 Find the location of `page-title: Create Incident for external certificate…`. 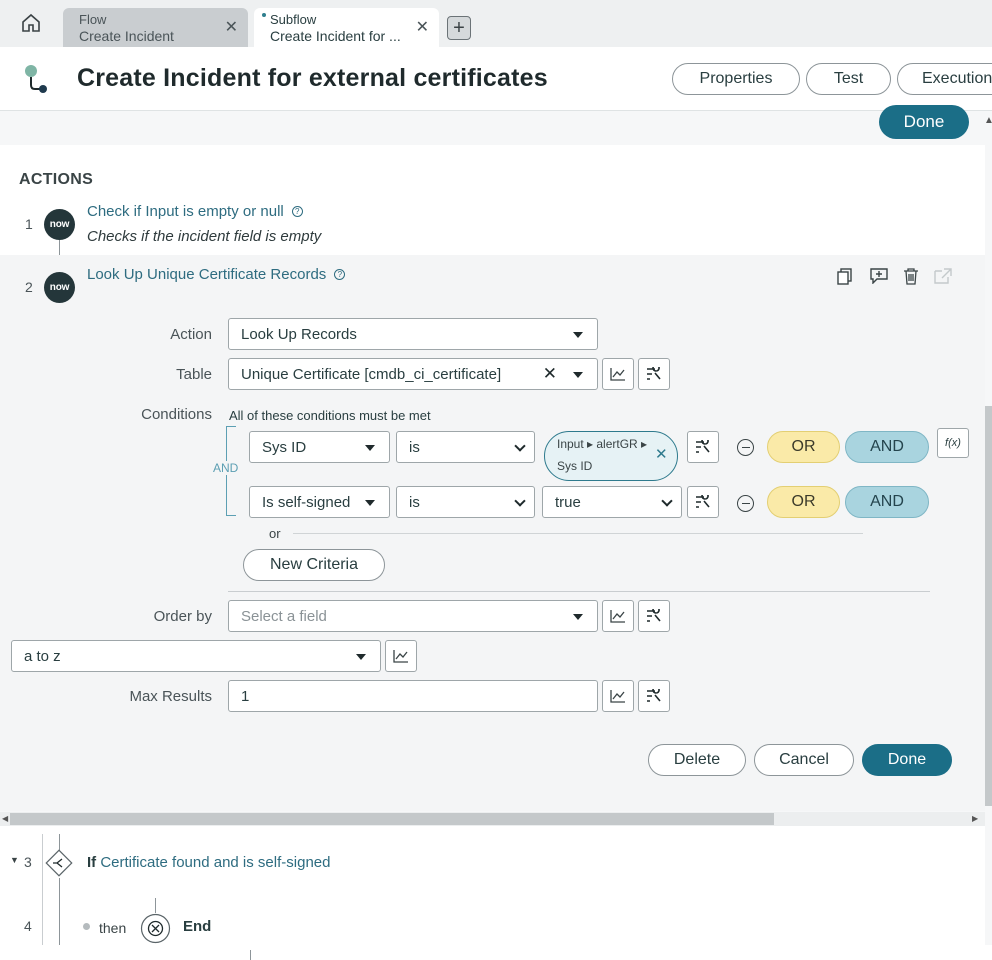

page-title: Create Incident for external certificate… is located at coordinates (312, 78).